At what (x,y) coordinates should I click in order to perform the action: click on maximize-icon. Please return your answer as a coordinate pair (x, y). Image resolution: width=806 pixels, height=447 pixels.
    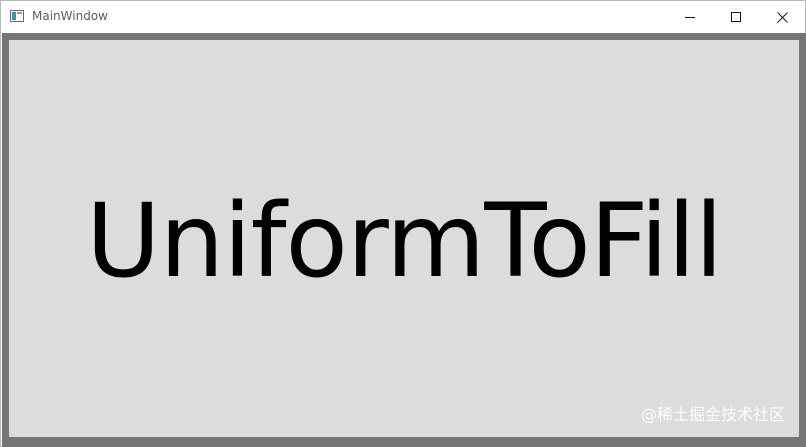
    Looking at the image, I should click on (736, 17).